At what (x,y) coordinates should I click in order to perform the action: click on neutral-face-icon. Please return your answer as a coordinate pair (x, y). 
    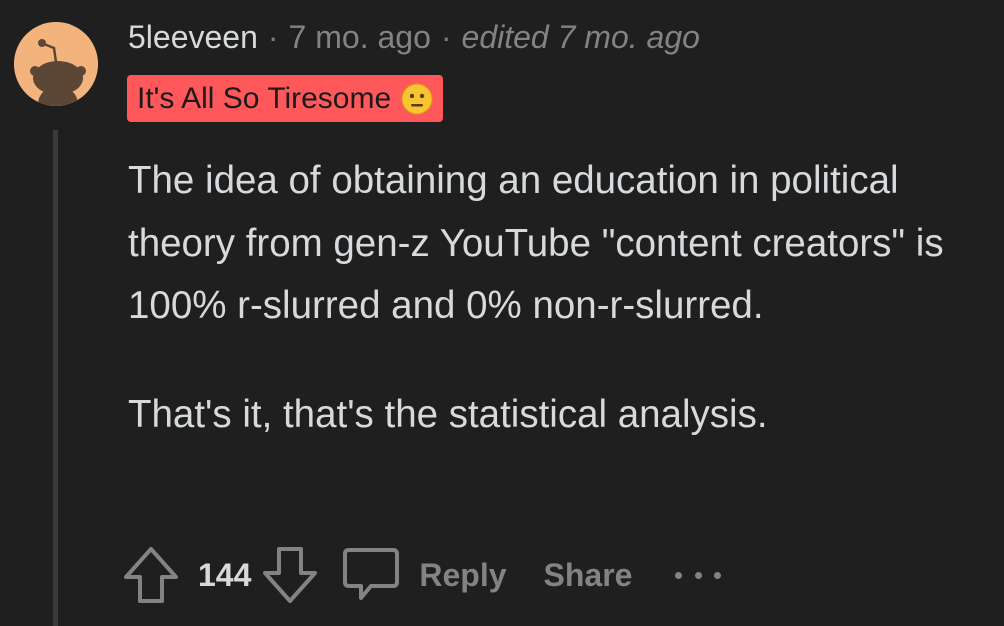
    Looking at the image, I should click on (417, 99).